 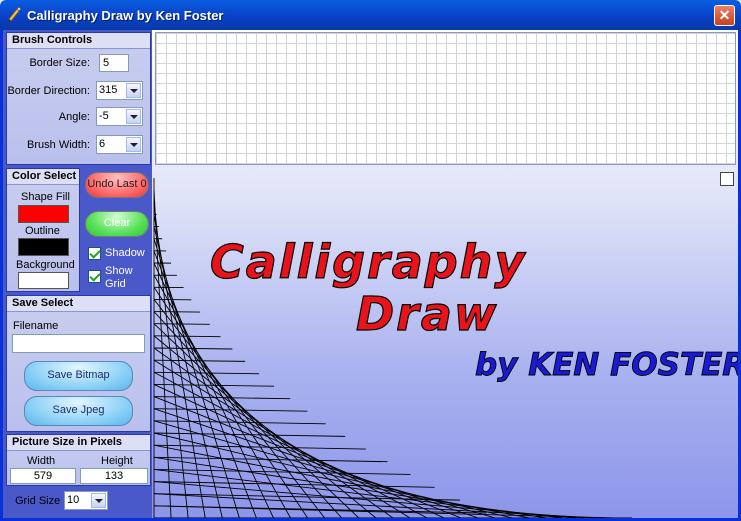 I want to click on save-bitmap-button: Save Bitmap, so click(x=78, y=376).